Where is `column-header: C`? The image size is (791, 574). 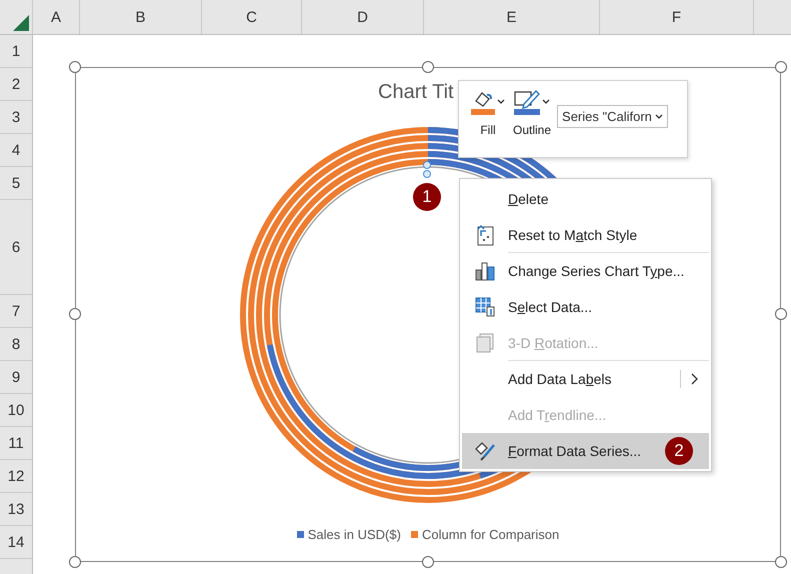
column-header: C is located at coordinates (251, 17).